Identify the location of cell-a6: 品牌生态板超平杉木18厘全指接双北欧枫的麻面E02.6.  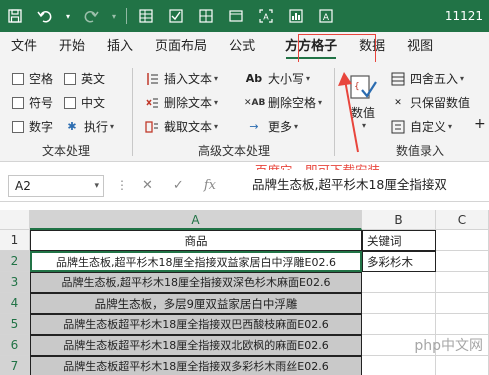
(196, 345).